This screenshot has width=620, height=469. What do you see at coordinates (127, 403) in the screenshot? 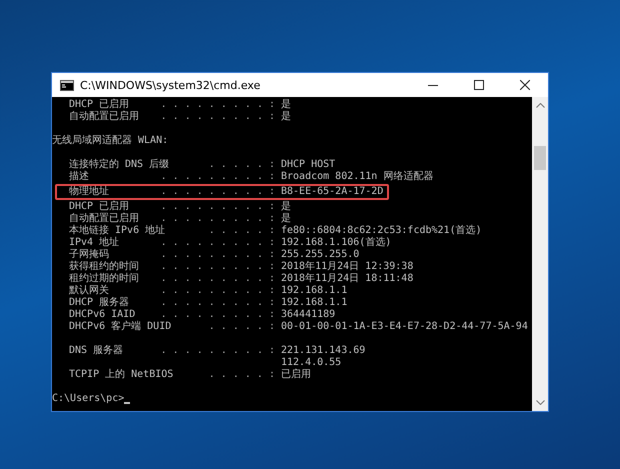
I see `text-cursor` at bounding box center [127, 403].